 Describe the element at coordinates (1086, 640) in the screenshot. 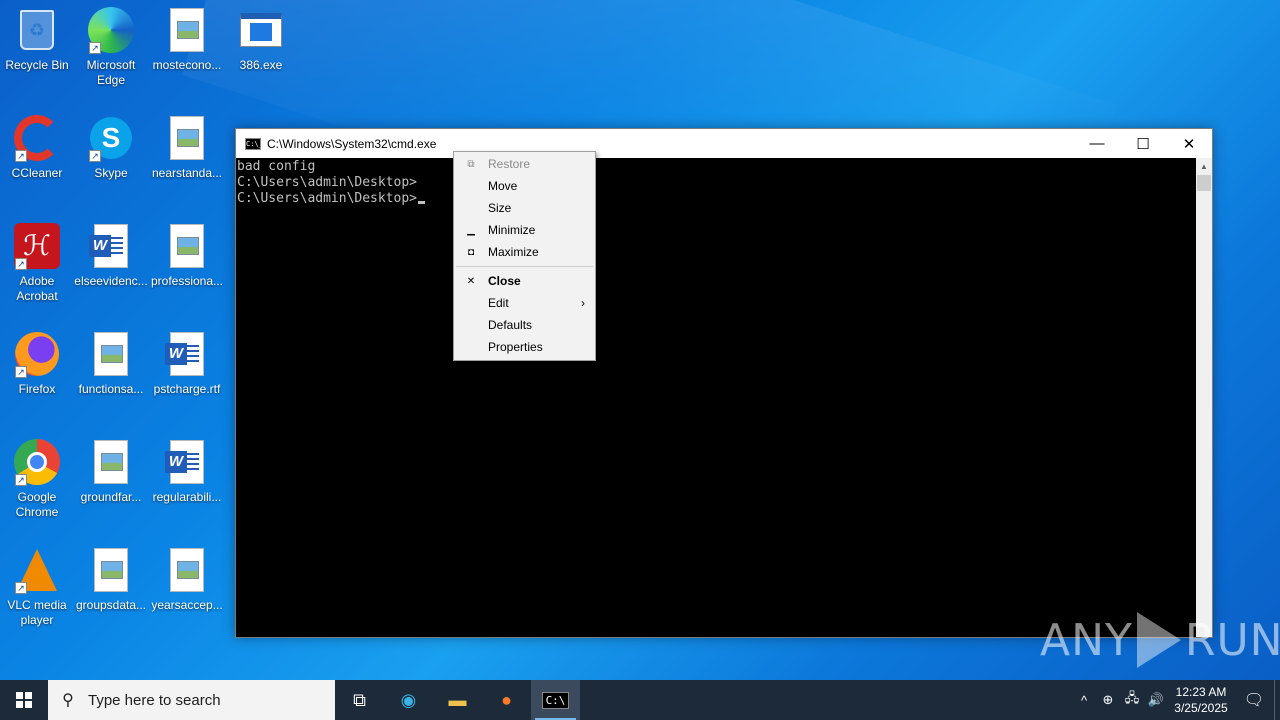

I see `watermark-text-any: ANY` at that location.